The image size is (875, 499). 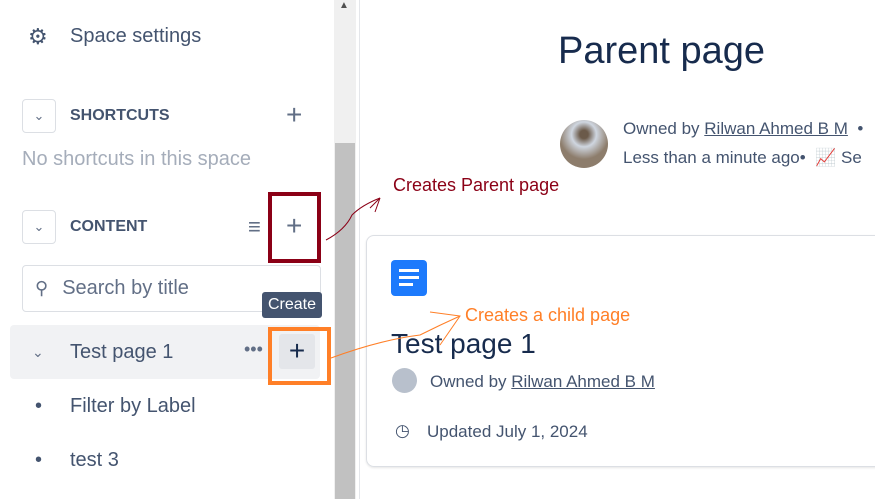 What do you see at coordinates (393, 278) in the screenshot?
I see `annotation-arrows` at bounding box center [393, 278].